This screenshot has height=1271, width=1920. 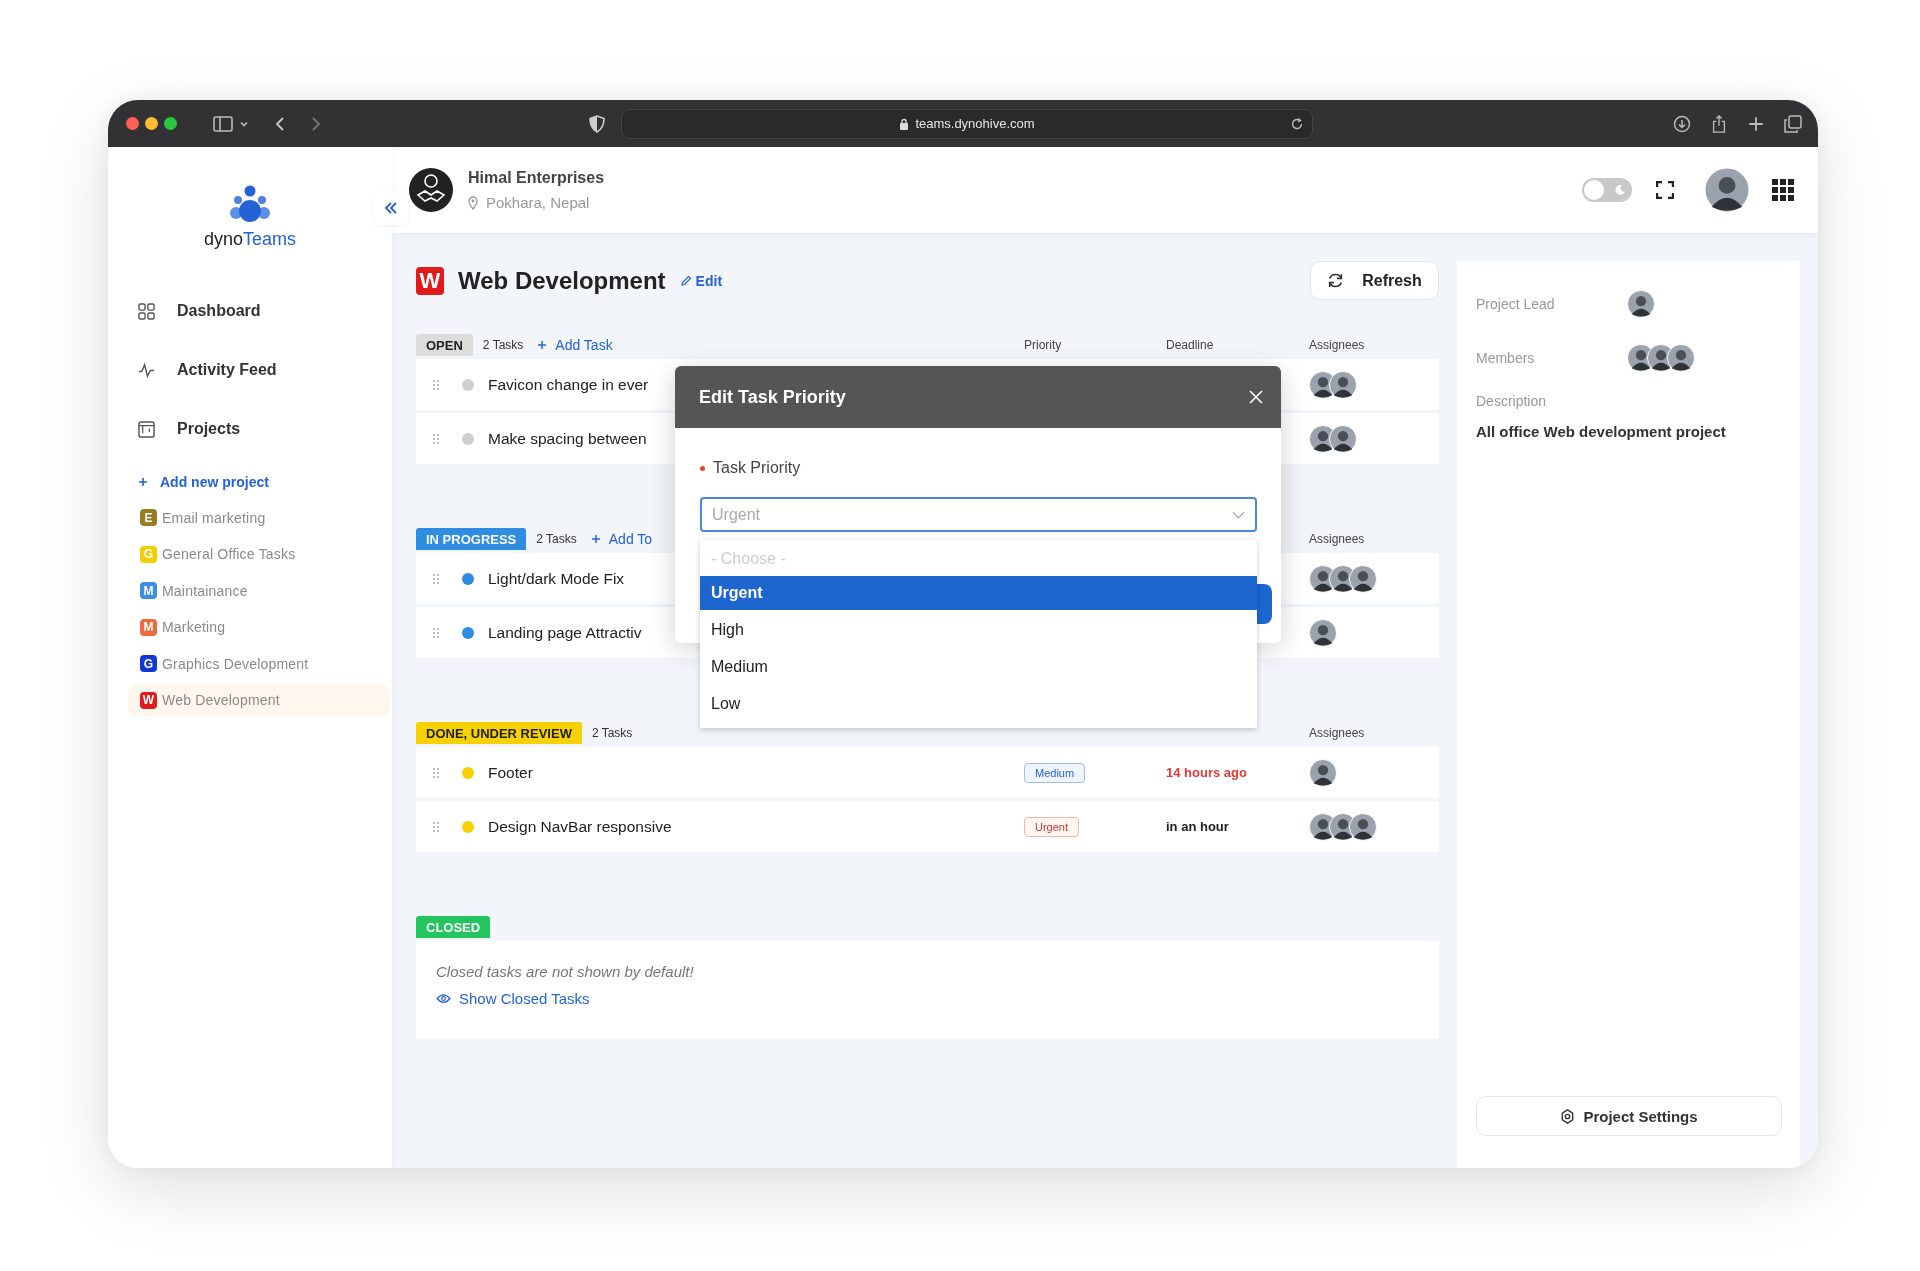 What do you see at coordinates (1055, 772) in the screenshot?
I see `priority-tag: Medium` at bounding box center [1055, 772].